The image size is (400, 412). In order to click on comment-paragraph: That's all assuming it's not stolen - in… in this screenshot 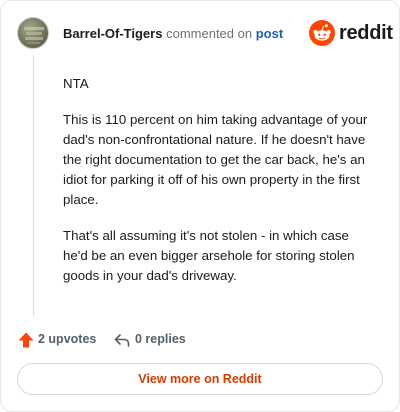, I will do `click(209, 255)`.